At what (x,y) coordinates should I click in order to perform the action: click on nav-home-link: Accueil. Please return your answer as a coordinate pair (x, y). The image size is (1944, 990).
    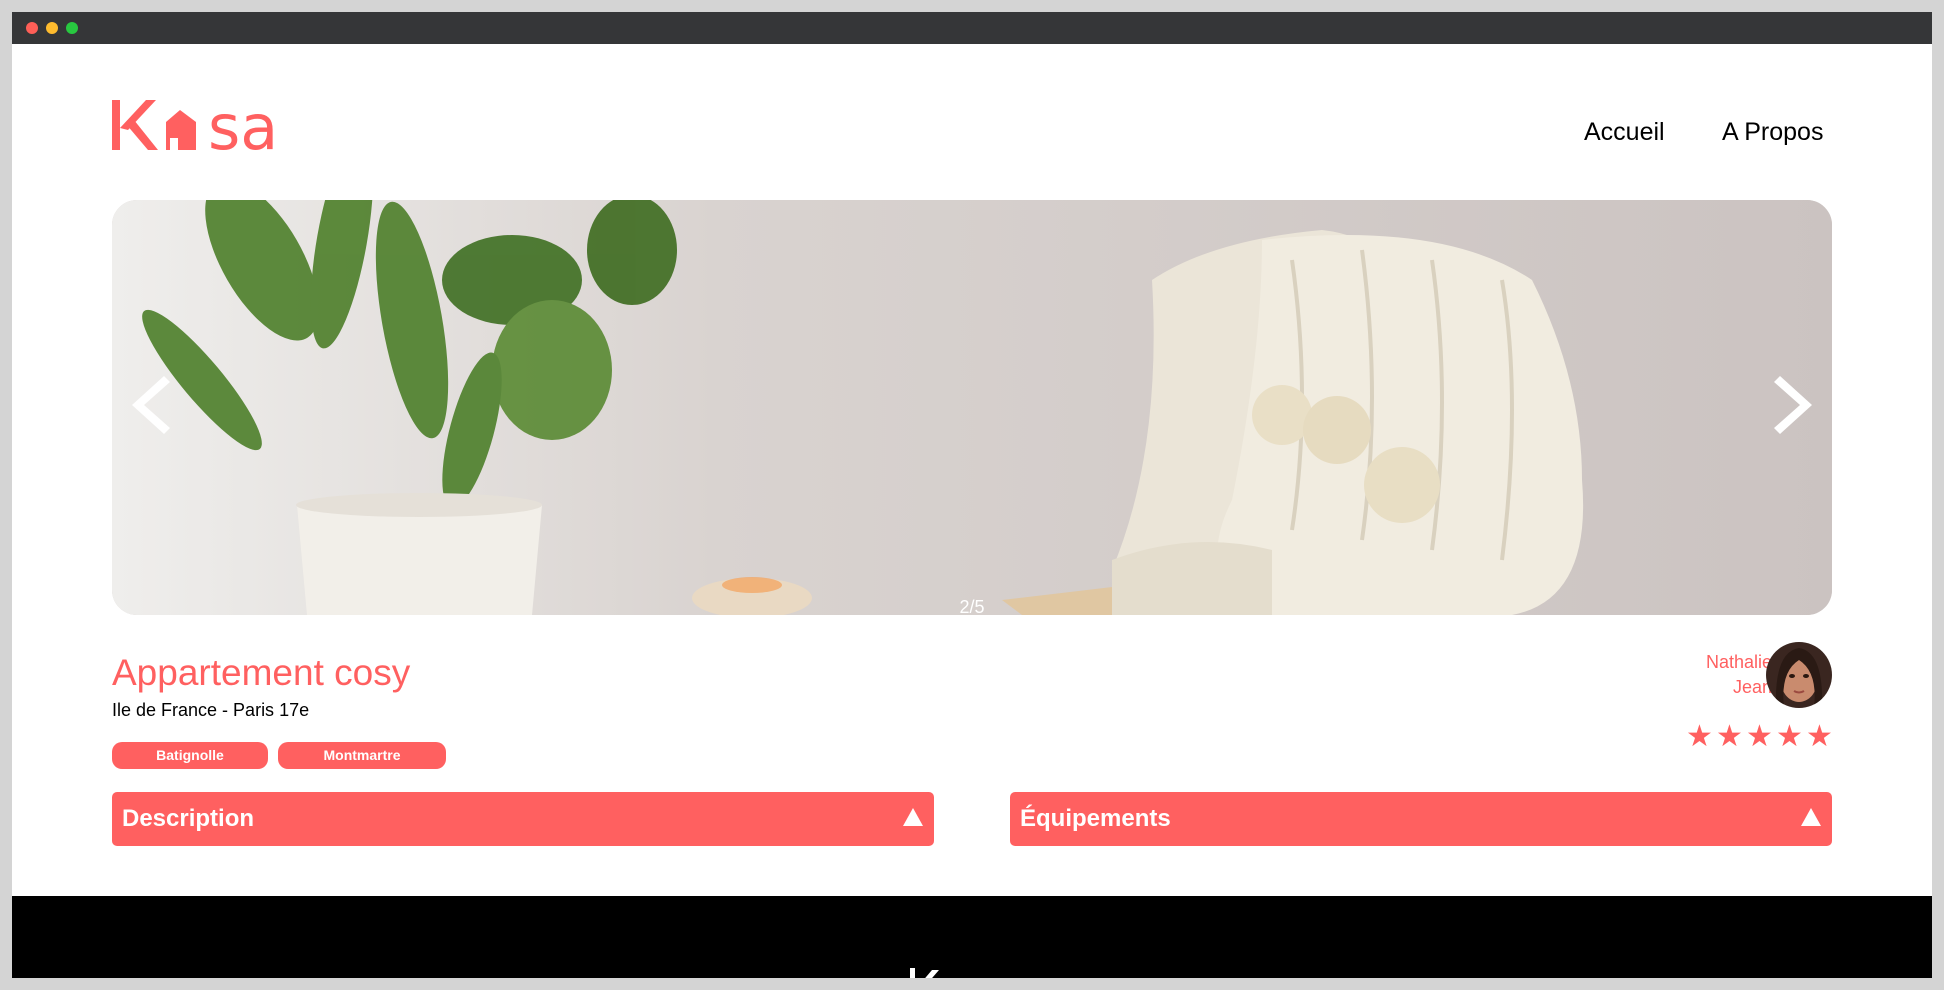
    Looking at the image, I should click on (1624, 132).